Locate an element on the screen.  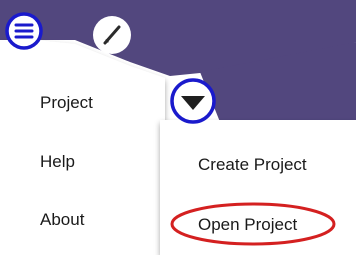
pencil-icon is located at coordinates (112, 35).